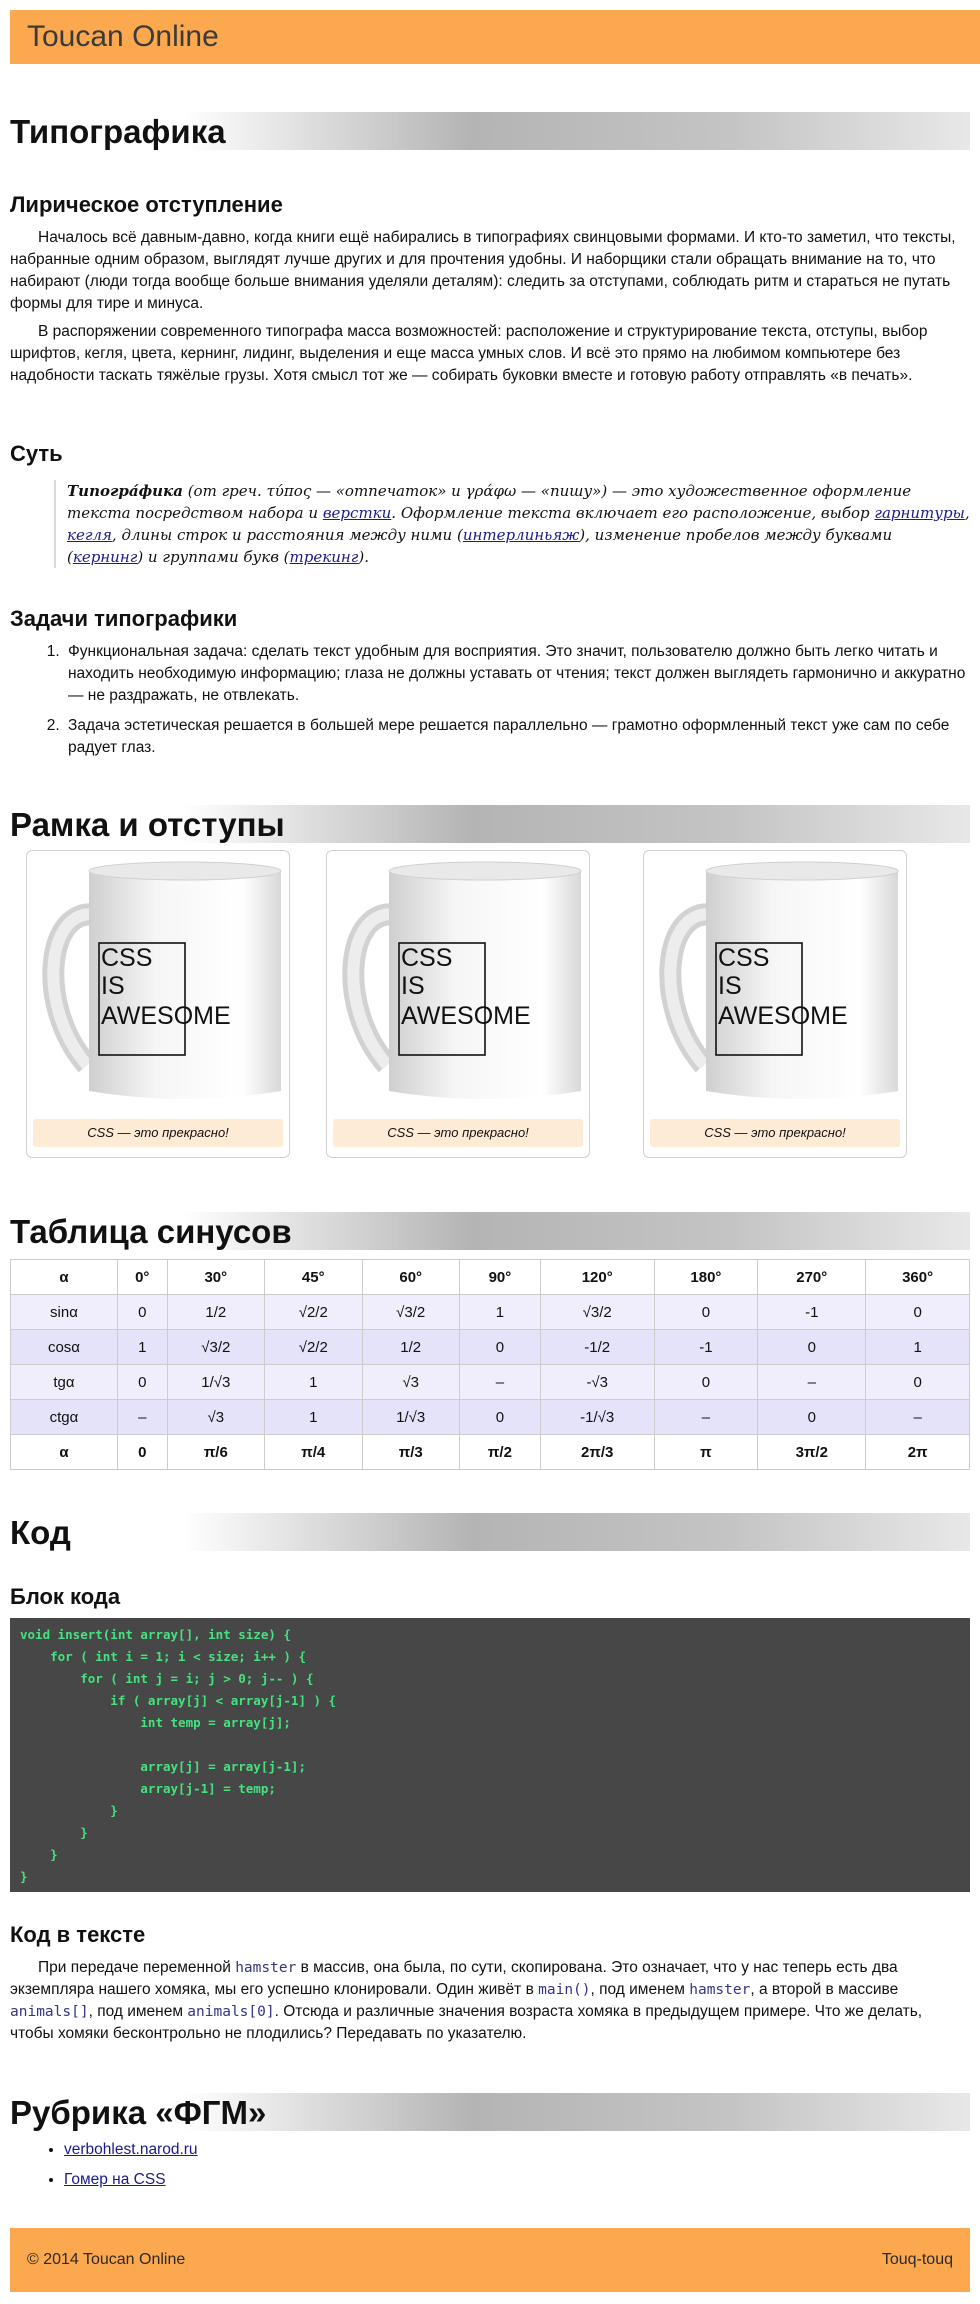  Describe the element at coordinates (917, 1452) in the screenshot. I see `table-footer-cell: 2π` at that location.